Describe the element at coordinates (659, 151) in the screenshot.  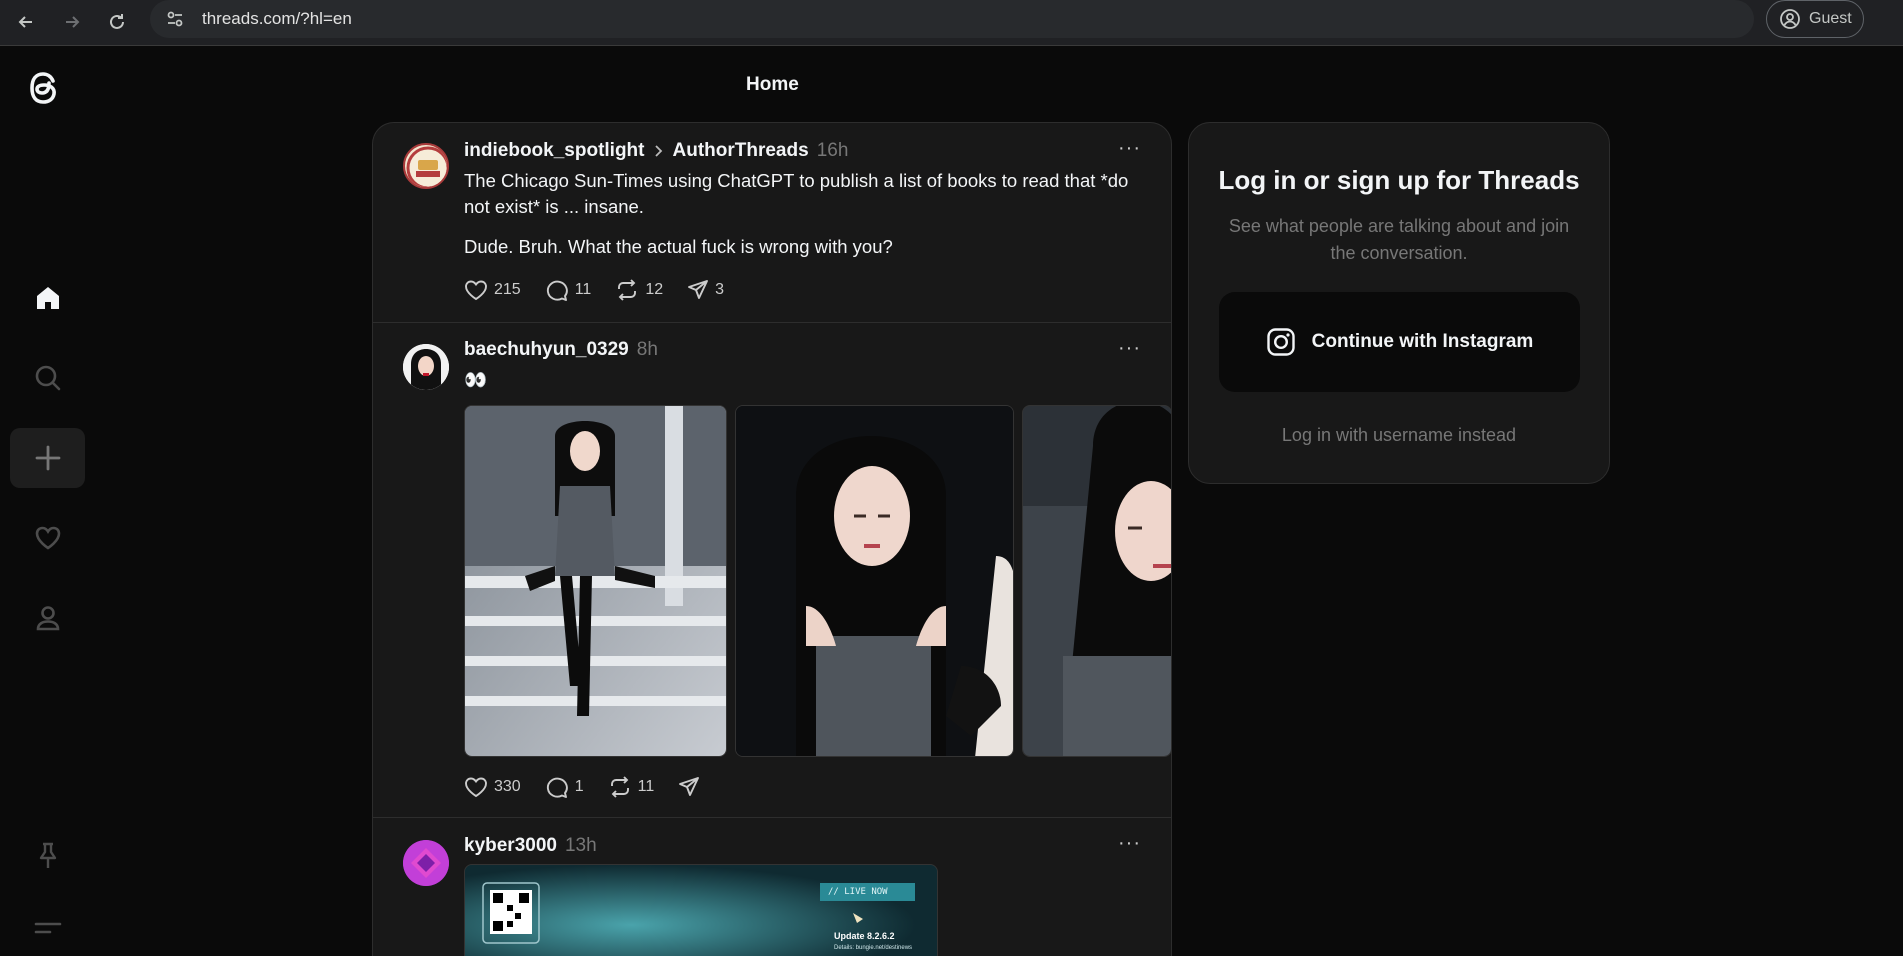
I see `chevron-right-icon` at that location.